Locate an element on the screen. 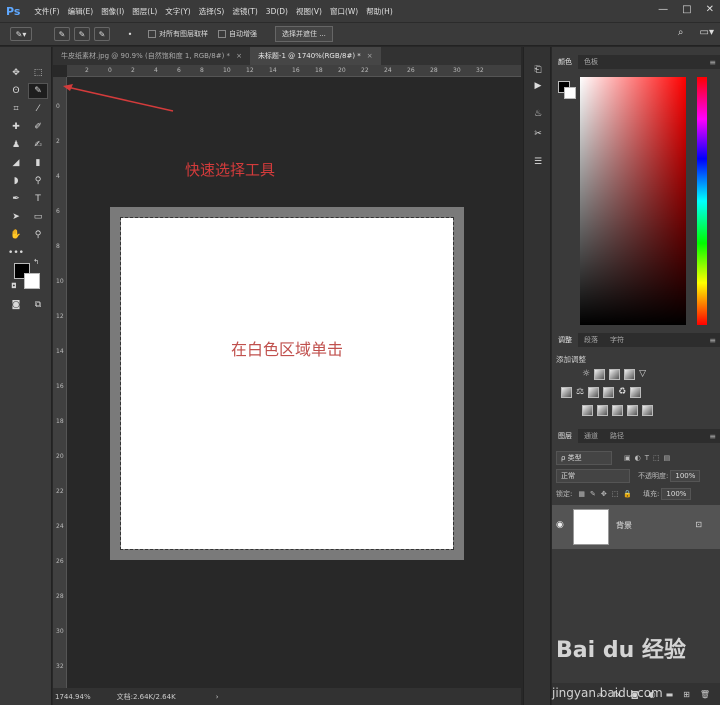 This screenshot has height=705, width=720. type-tool-icon: T is located at coordinates (38, 199).